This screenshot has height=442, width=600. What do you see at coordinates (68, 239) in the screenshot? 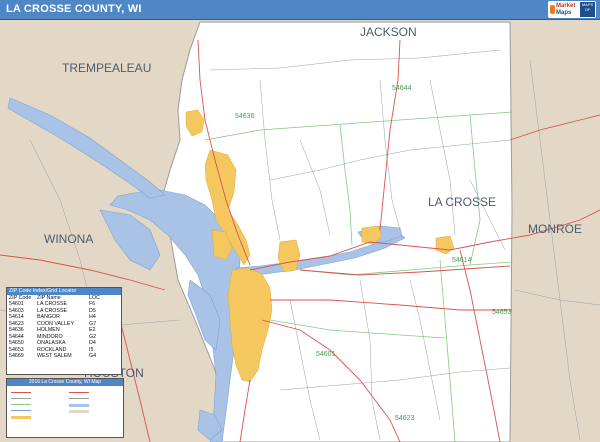
I see `region-label-winona: WINONA` at bounding box center [68, 239].